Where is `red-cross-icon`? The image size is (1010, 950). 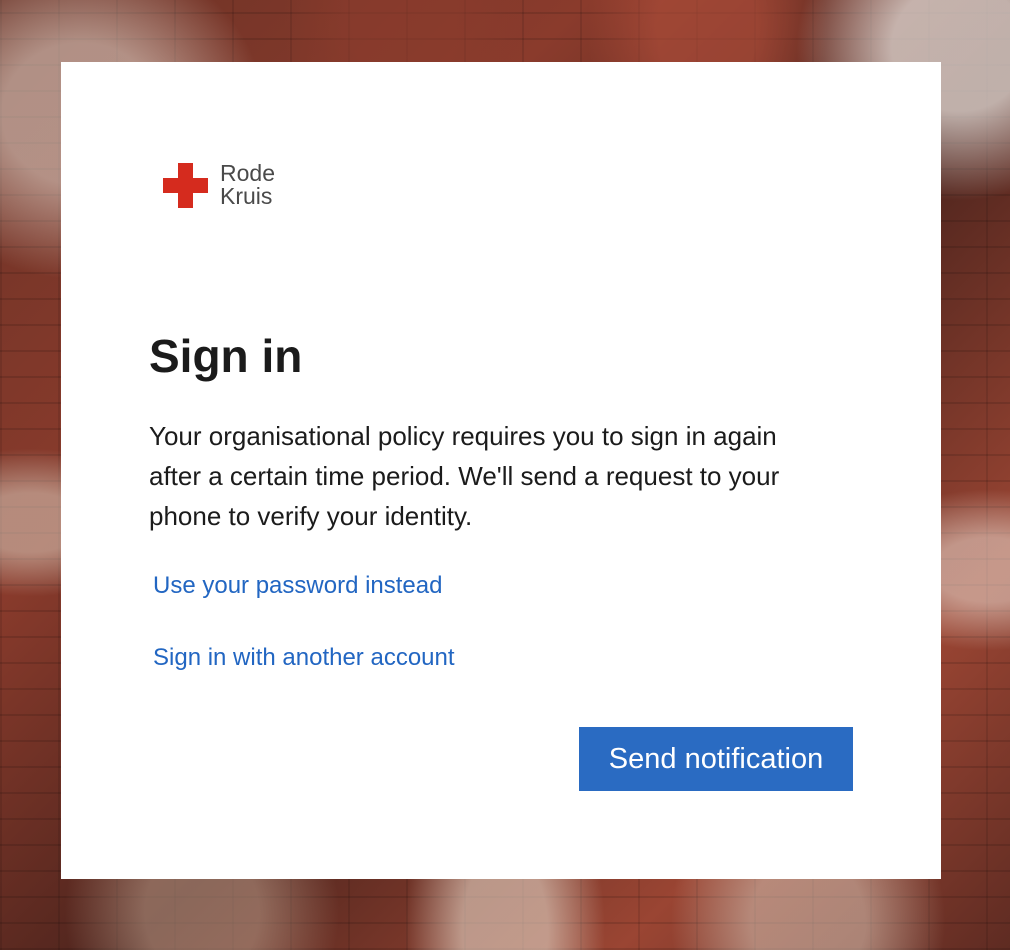
red-cross-icon is located at coordinates (185, 185).